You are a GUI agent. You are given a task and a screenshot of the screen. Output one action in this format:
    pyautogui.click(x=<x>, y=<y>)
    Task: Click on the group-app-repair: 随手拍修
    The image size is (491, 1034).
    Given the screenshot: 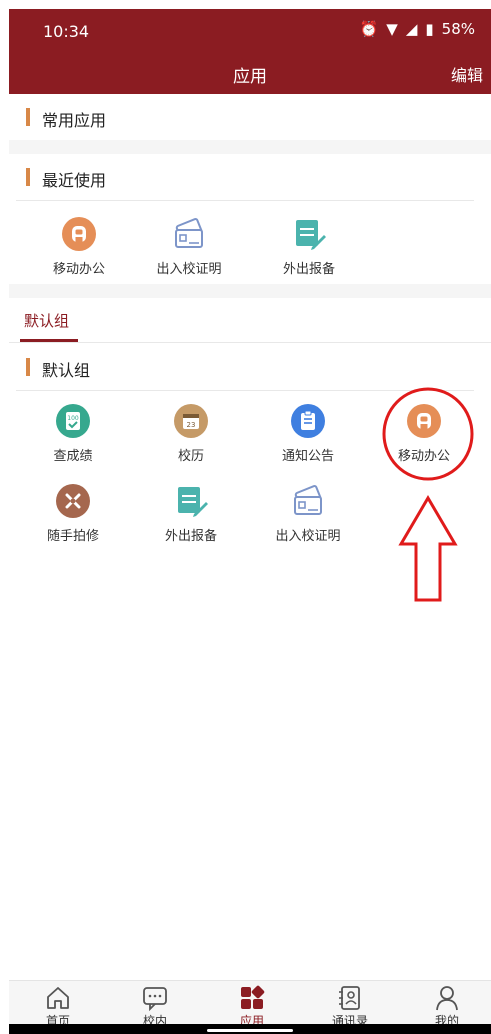 What is the action you would take?
    pyautogui.click(x=73, y=514)
    